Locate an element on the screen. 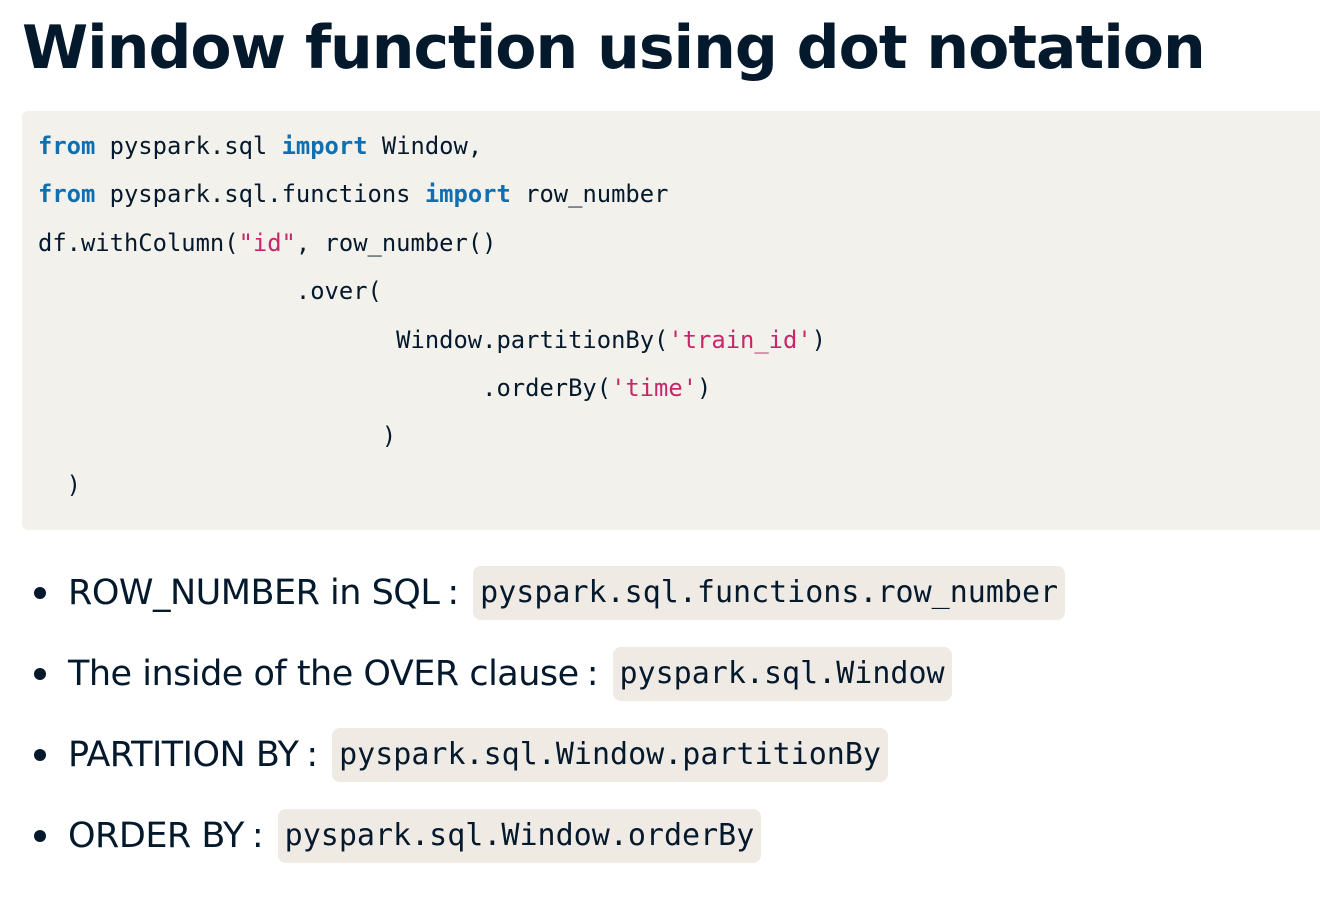 Image resolution: width=1320 pixels, height=914 pixels. bullet-item-order-by: ORDER BY : pyspark.sql.Window.orderBy is located at coordinates (549, 836).